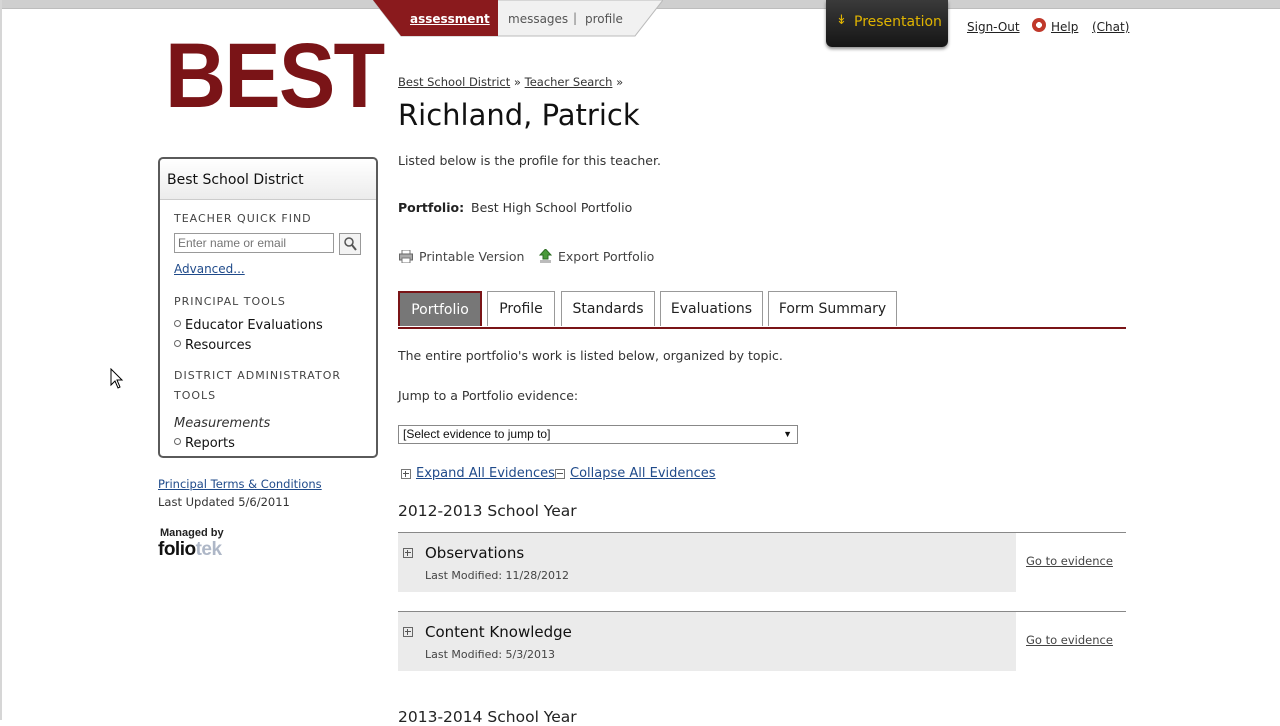  Describe the element at coordinates (235, 180) in the screenshot. I see `sidebar-title: Best School District` at that location.